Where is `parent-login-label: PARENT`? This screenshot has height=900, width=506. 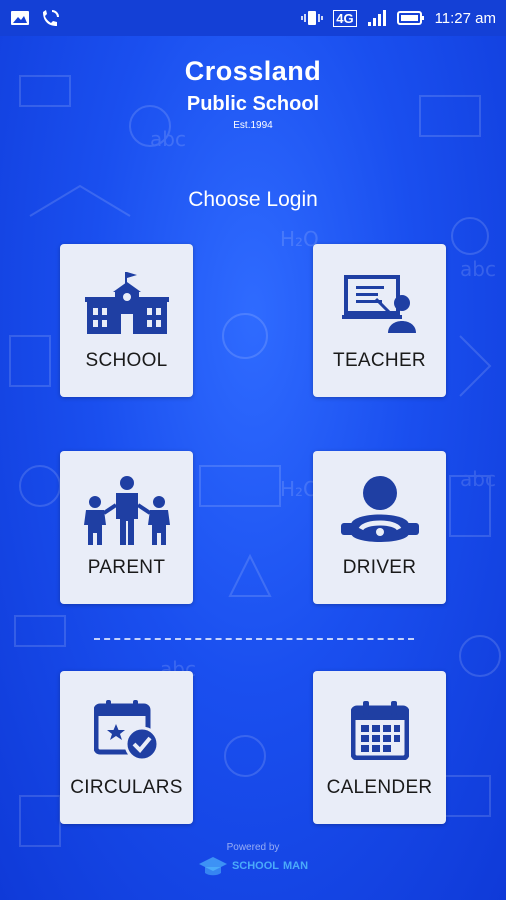 parent-login-label: PARENT is located at coordinates (126, 567).